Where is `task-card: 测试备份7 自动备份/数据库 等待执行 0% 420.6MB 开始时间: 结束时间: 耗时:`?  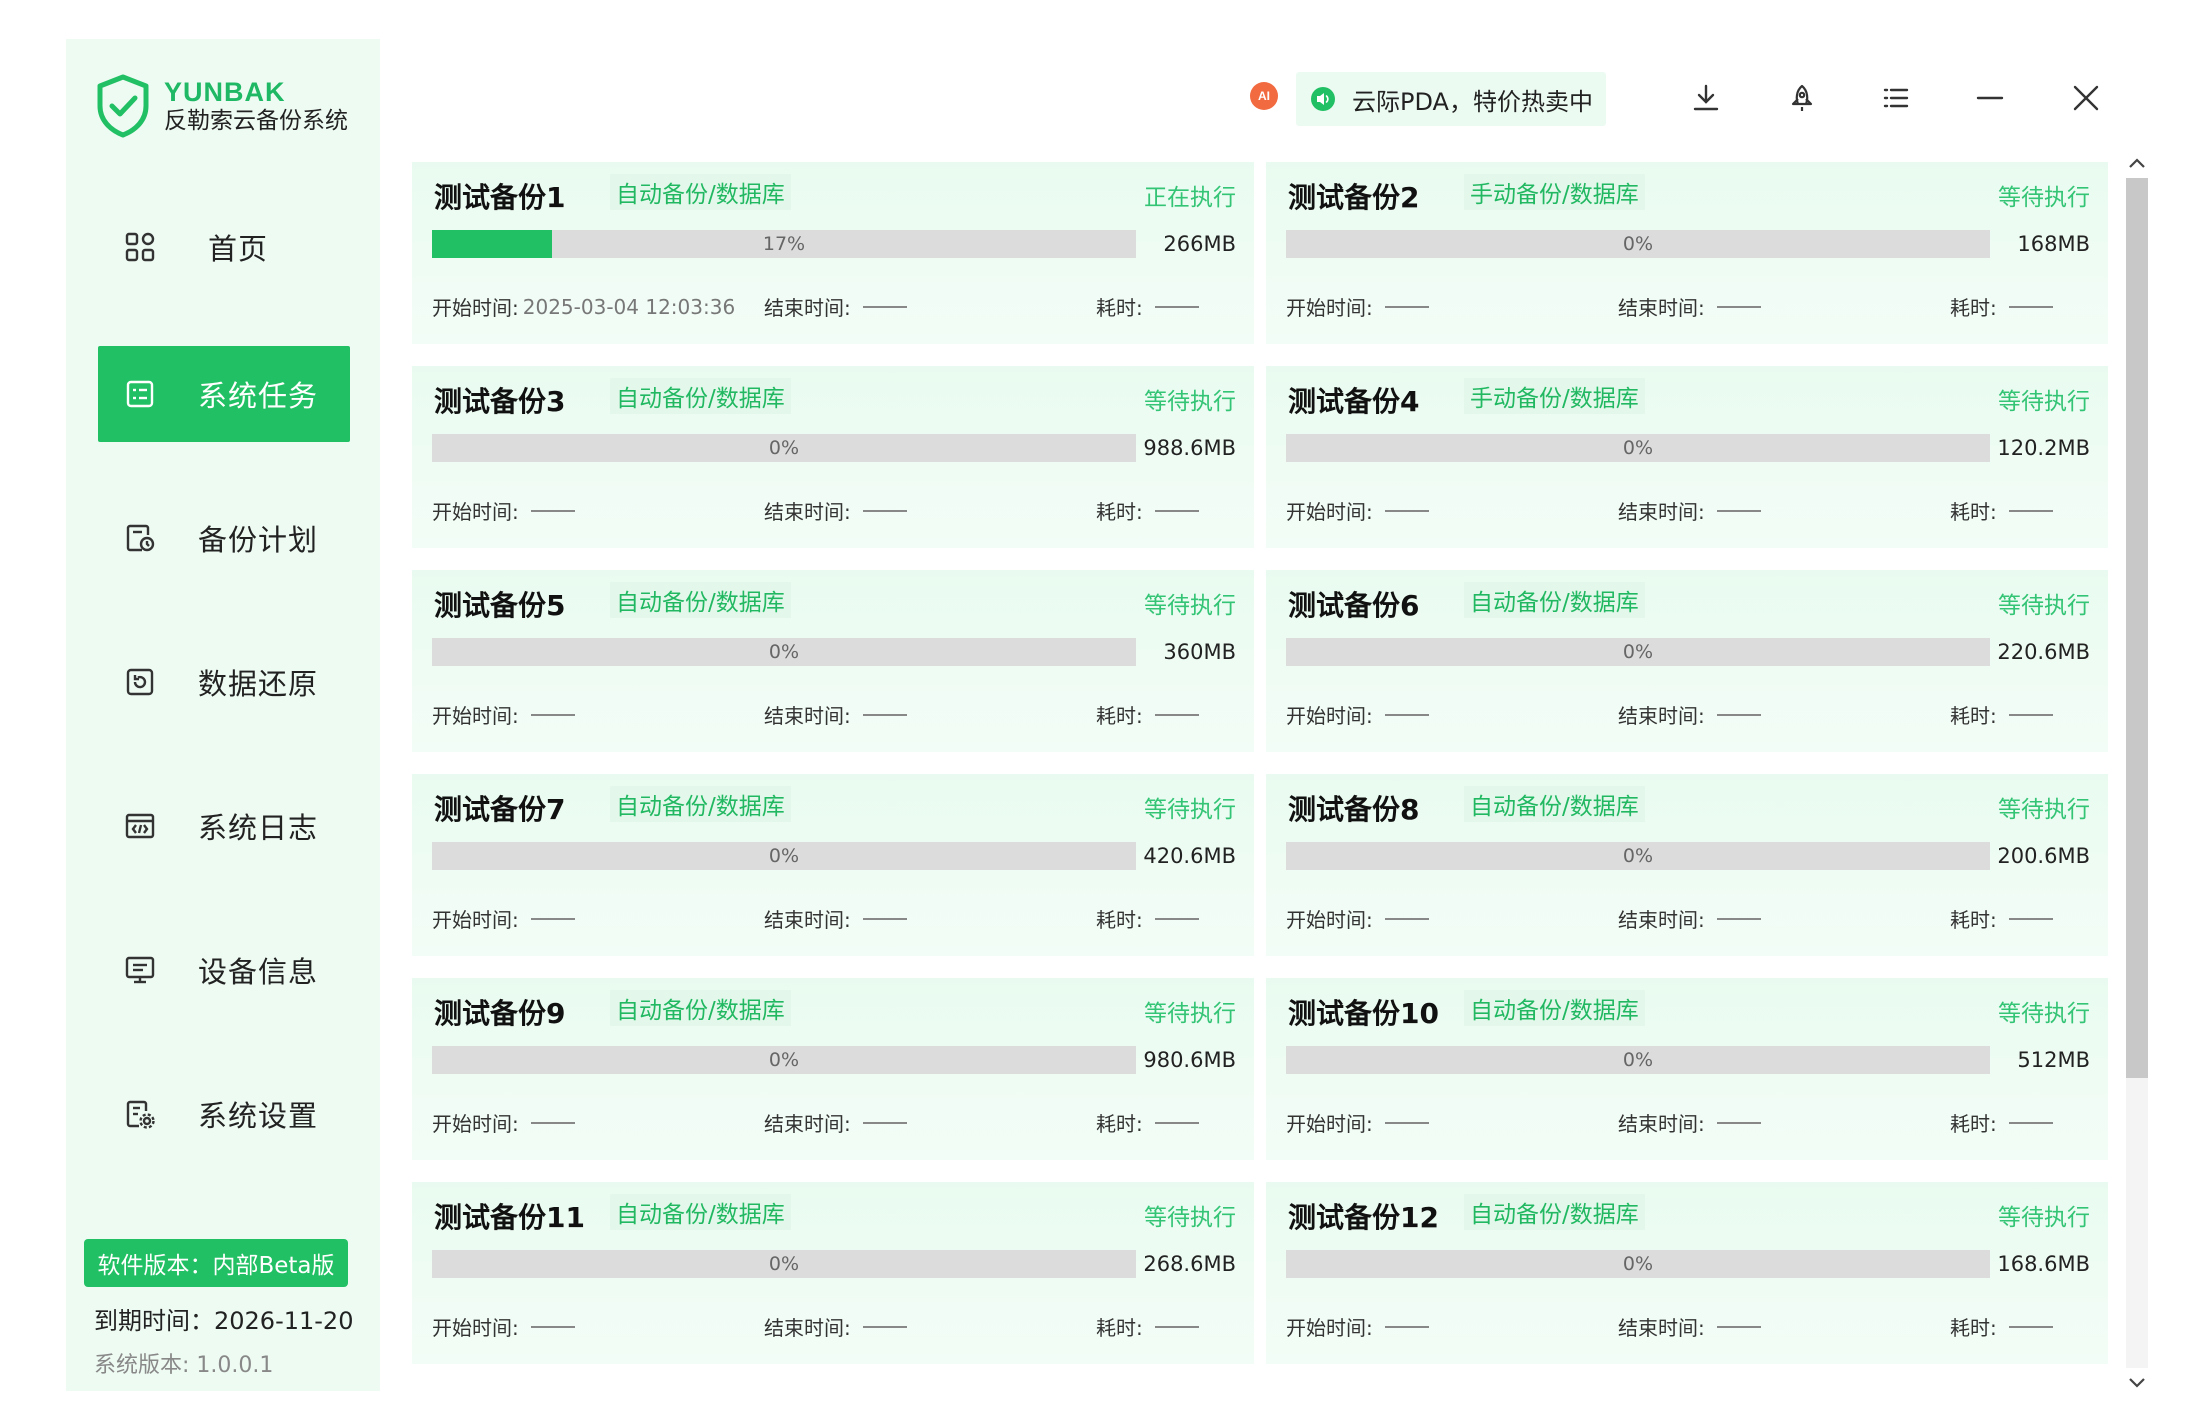 task-card: 测试备份7 自动备份/数据库 等待执行 0% 420.6MB 开始时间: 结束时间: 耗时: is located at coordinates (833, 865).